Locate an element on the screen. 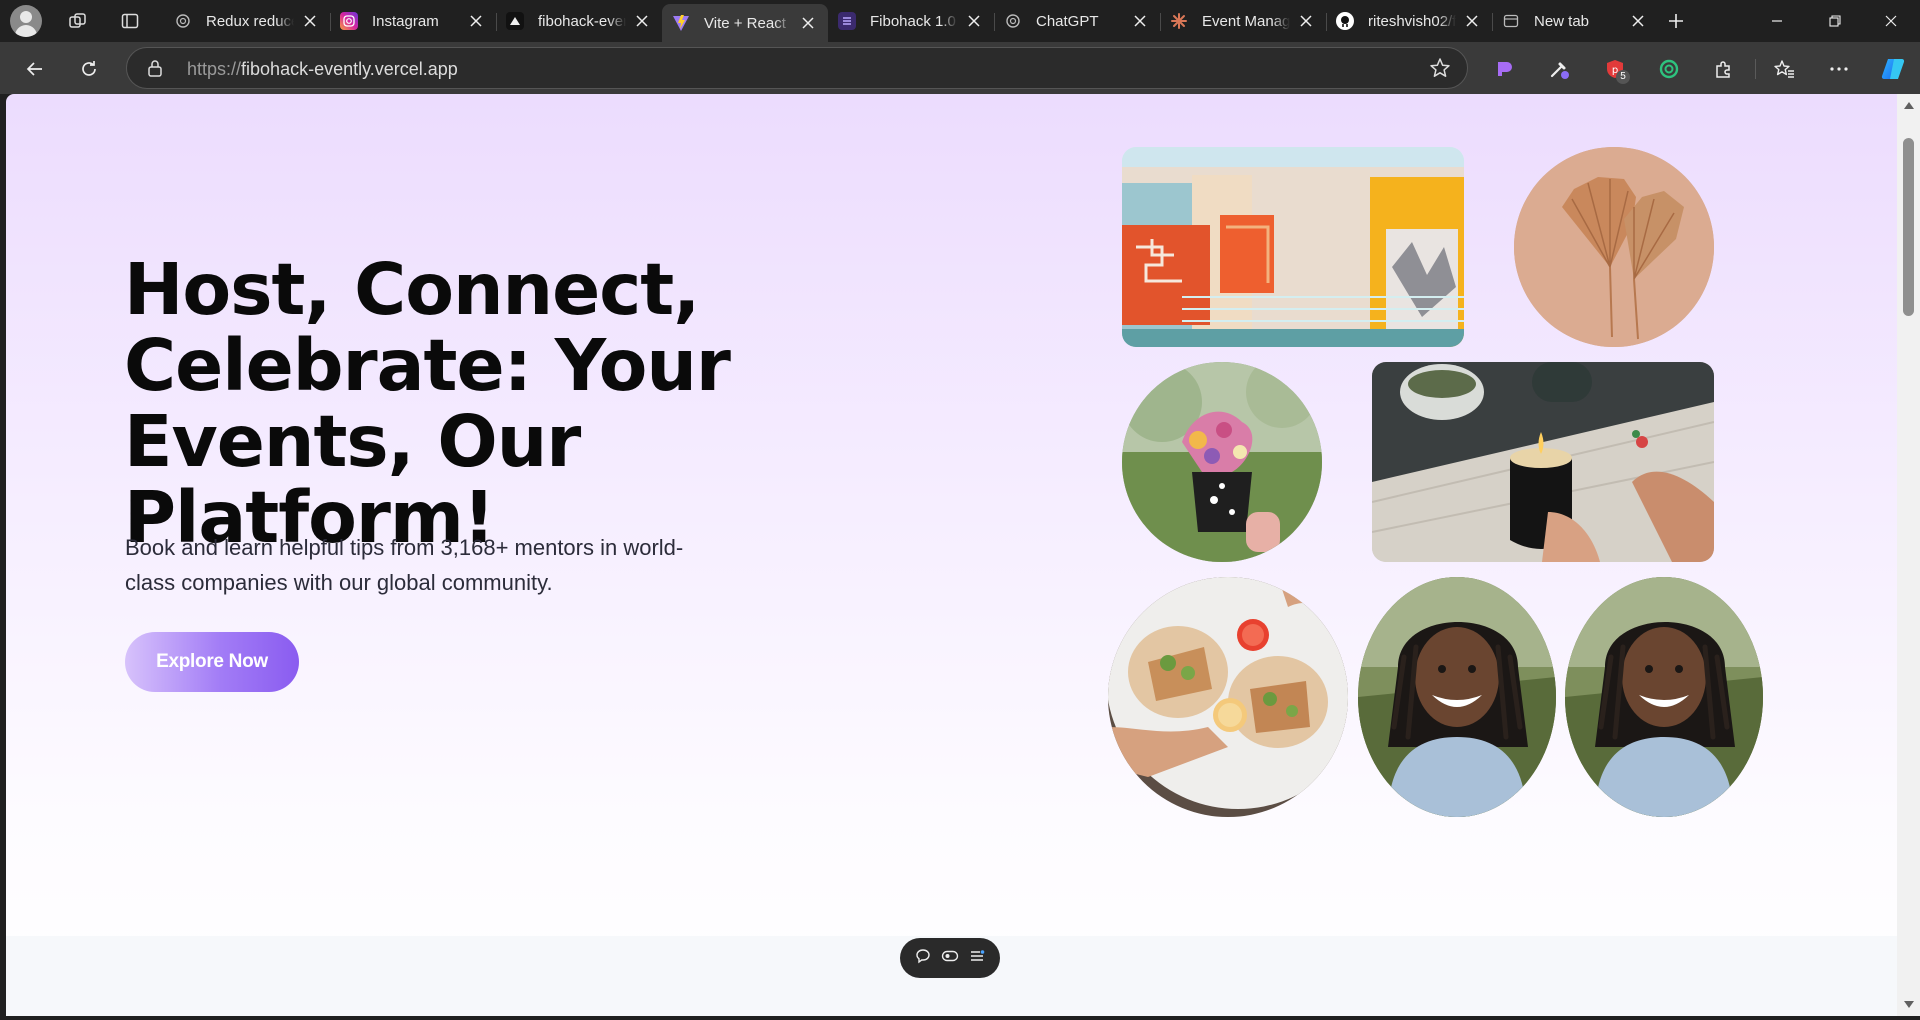 This screenshot has width=1920, height=1020. extension-circle-icon is located at coordinates (1669, 69).